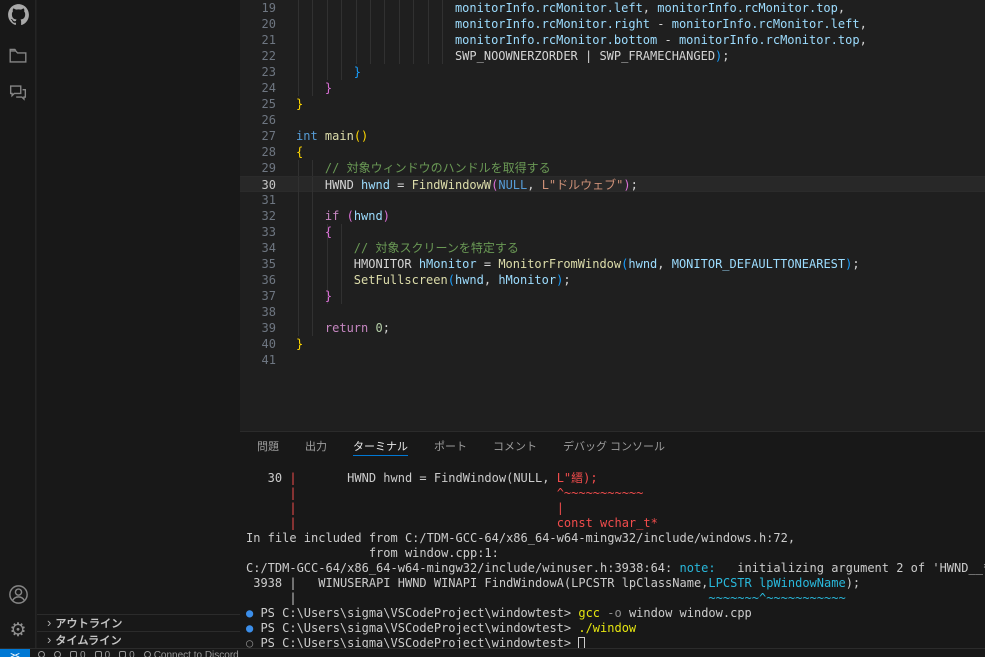 The image size is (985, 657). I want to click on code-line: 39 return 0;, so click(612, 328).